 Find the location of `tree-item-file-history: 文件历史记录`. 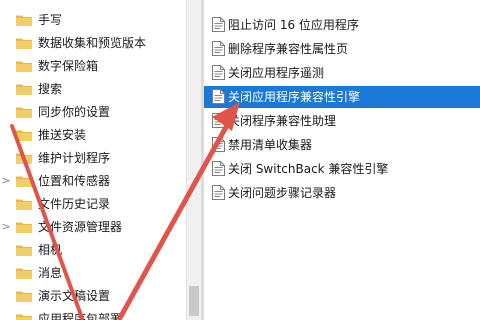

tree-item-file-history: 文件历史记录 is located at coordinates (93, 204).